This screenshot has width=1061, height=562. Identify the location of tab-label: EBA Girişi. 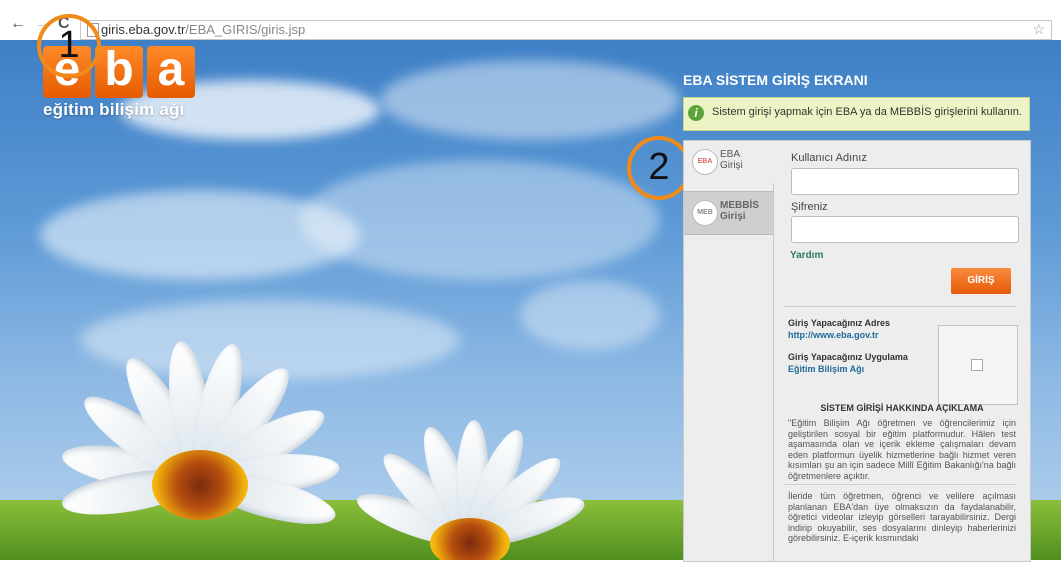
(731, 160).